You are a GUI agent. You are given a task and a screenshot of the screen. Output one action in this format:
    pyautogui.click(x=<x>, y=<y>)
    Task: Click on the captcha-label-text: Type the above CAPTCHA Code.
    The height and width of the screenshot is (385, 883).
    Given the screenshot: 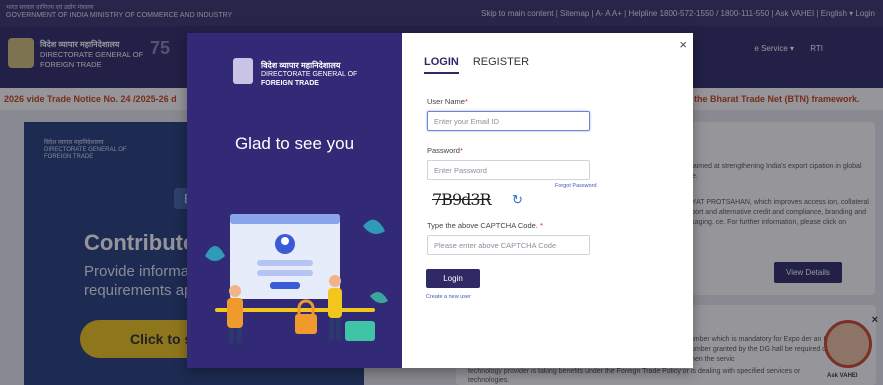 What is the action you would take?
    pyautogui.click(x=482, y=225)
    